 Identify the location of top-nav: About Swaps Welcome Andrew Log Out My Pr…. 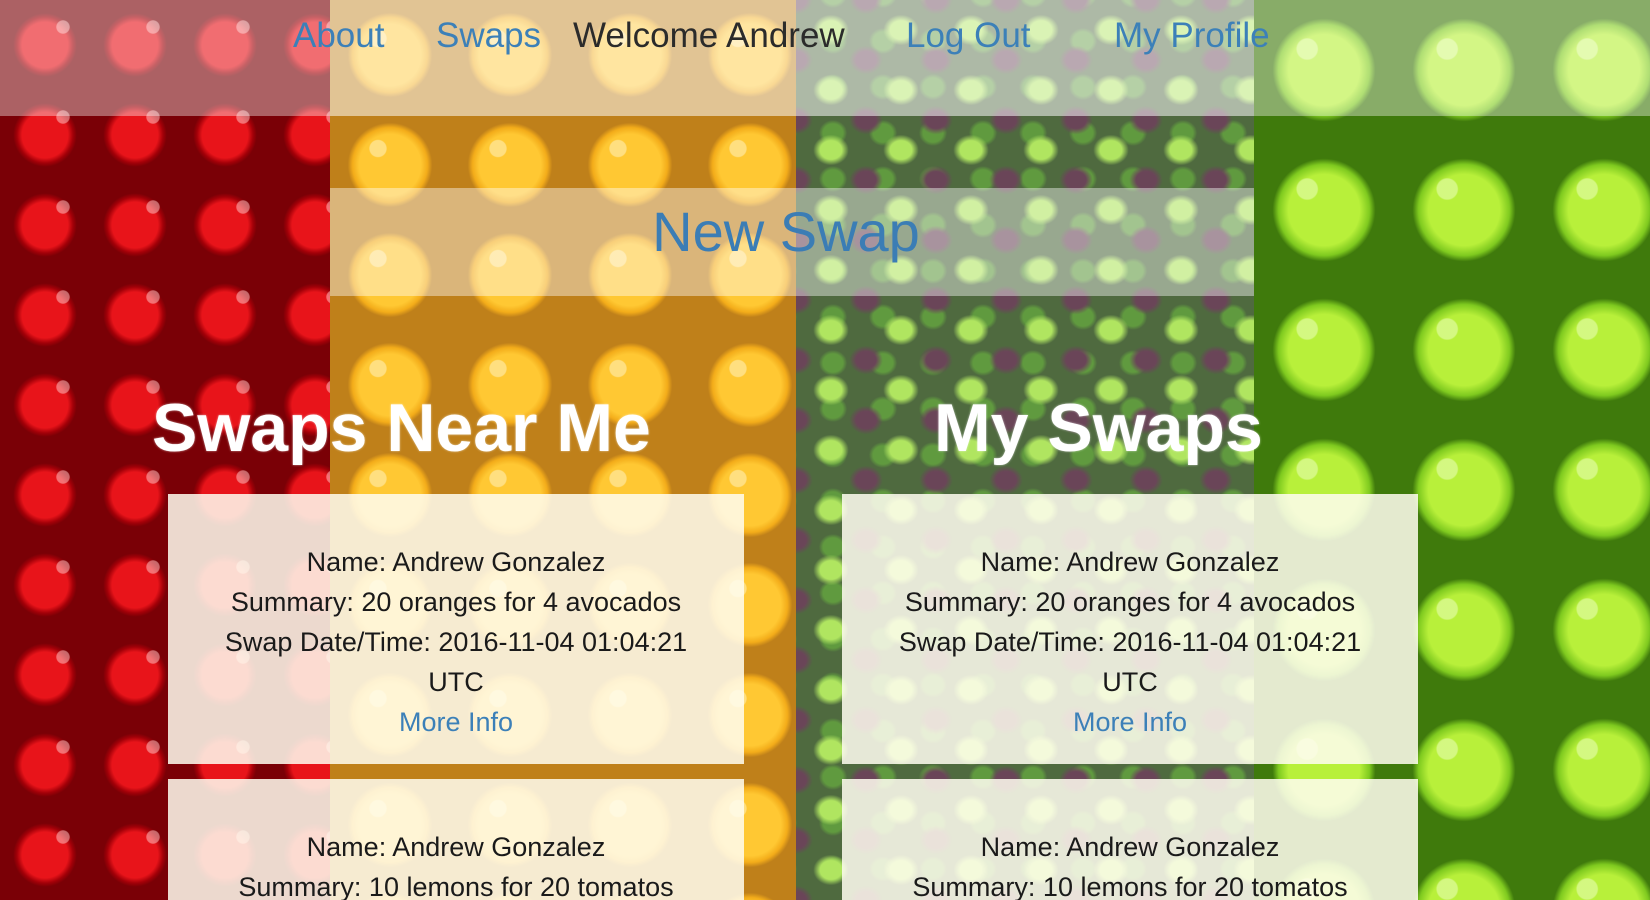
(825, 35).